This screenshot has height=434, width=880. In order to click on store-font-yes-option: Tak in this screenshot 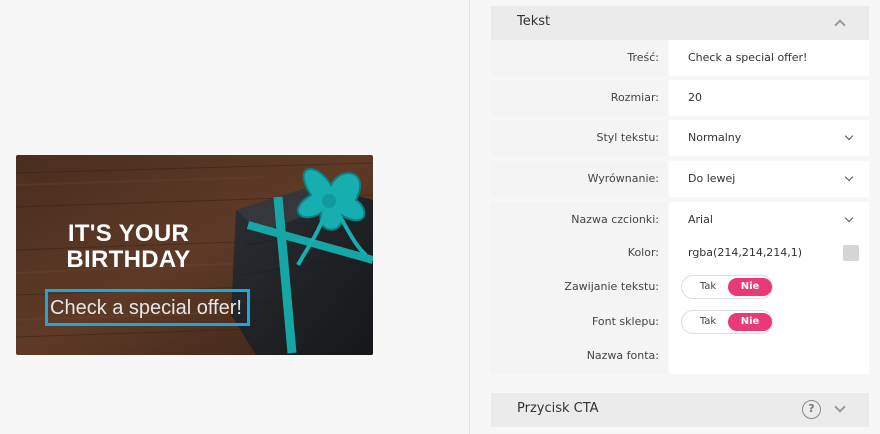, I will do `click(708, 322)`.